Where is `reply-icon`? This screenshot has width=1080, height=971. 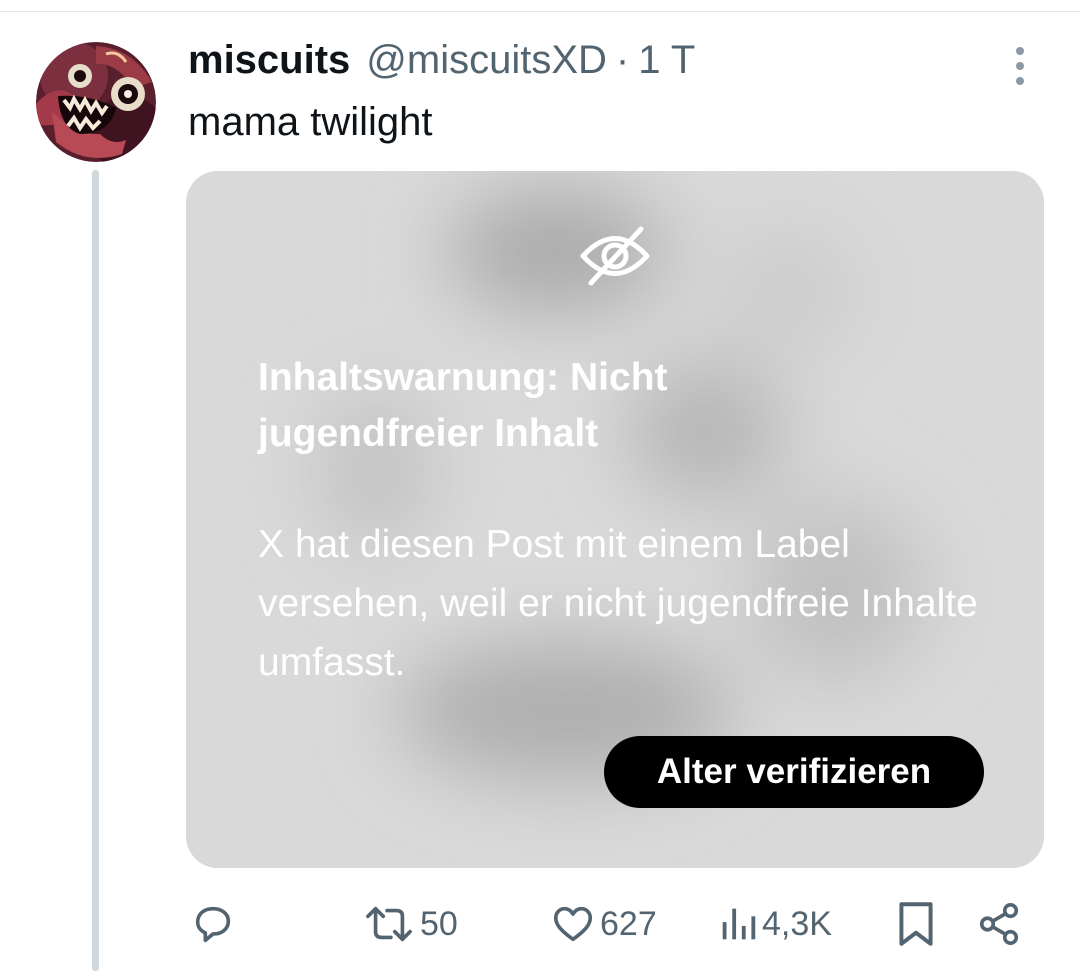 reply-icon is located at coordinates (213, 924).